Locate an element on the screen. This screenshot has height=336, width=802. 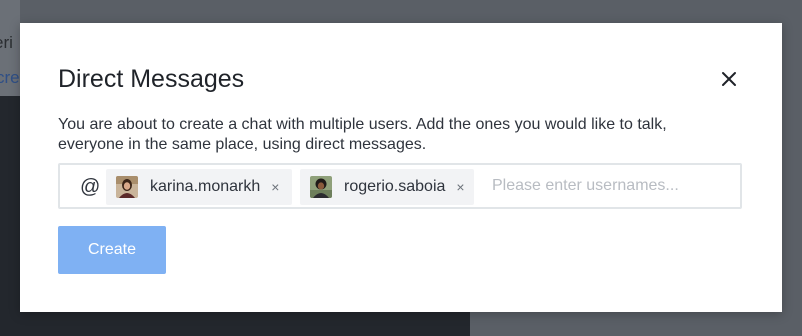
background-link-text: cre is located at coordinates (10, 77).